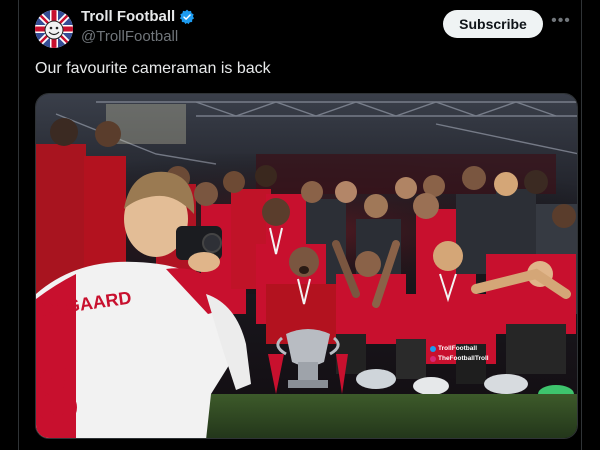  I want to click on display-name-text: Troll Football, so click(128, 16).